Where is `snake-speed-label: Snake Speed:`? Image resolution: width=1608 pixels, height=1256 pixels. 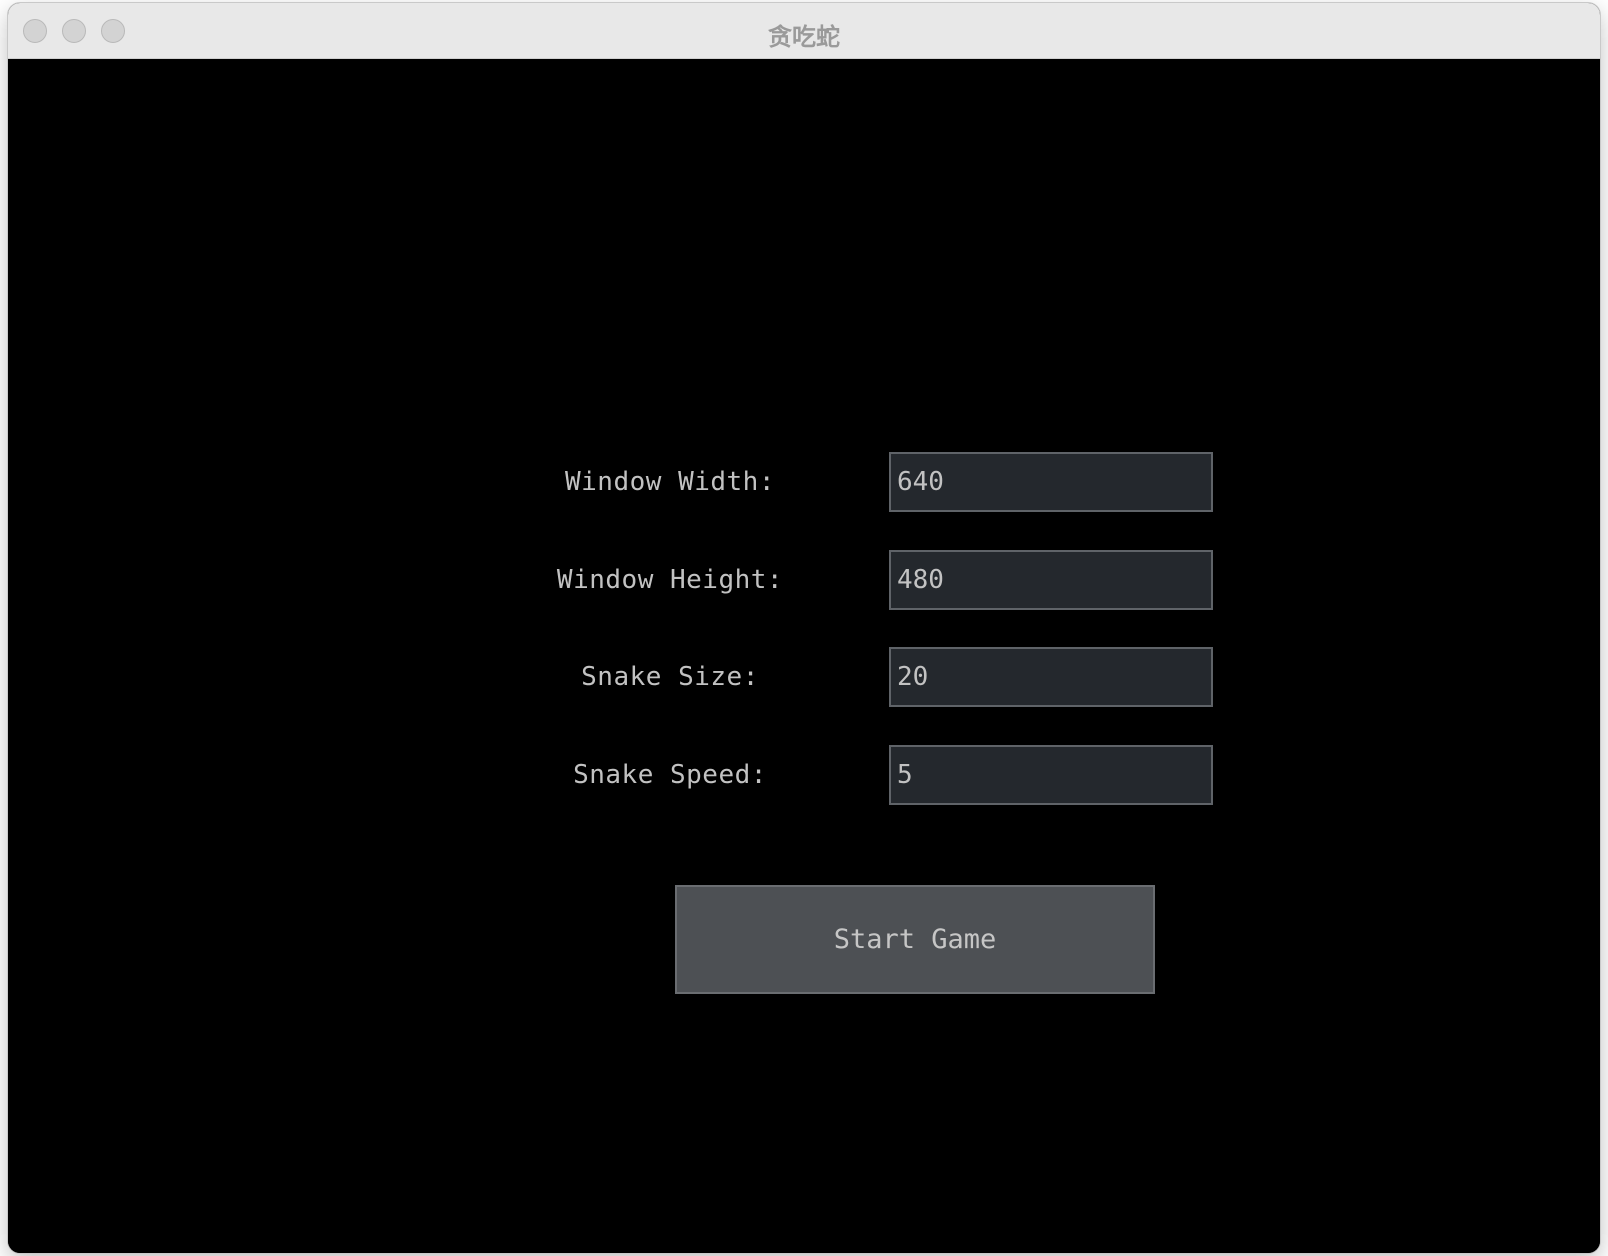
snake-speed-label: Snake Speed: is located at coordinates (670, 775).